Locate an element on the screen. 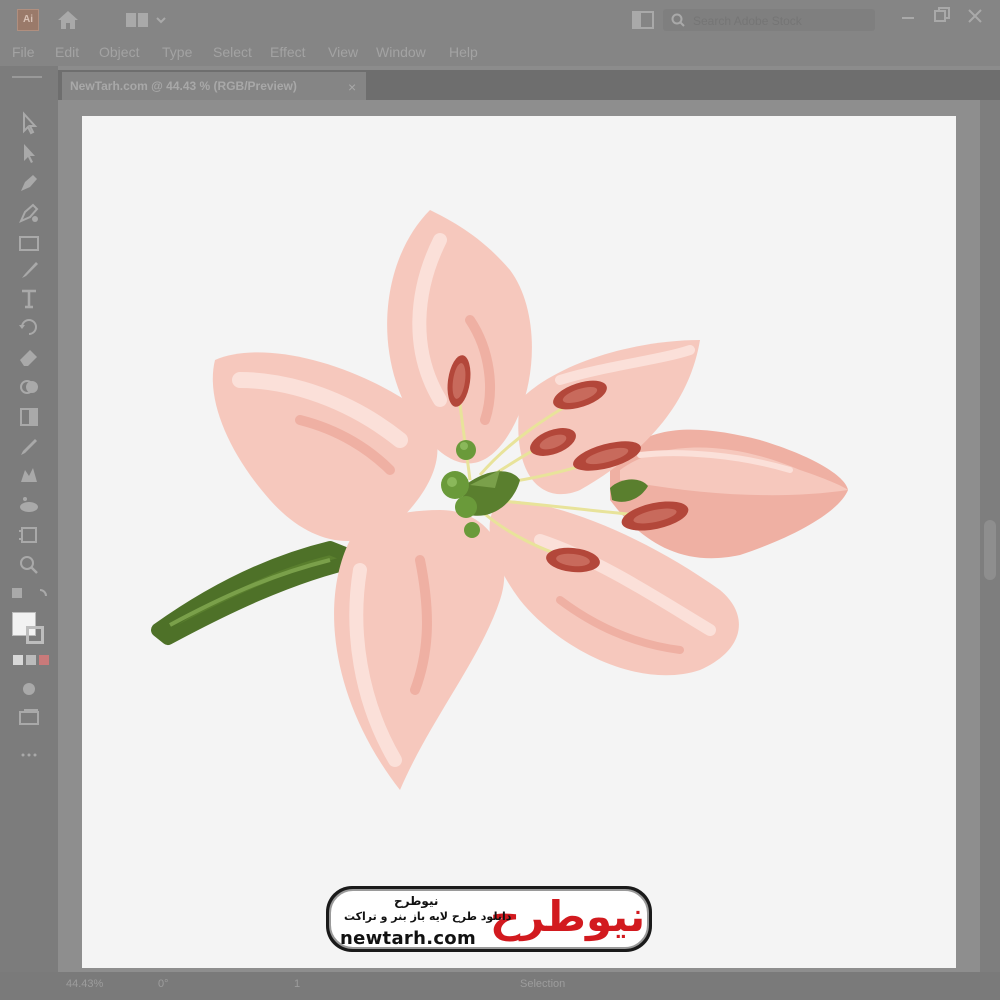 The width and height of the screenshot is (1000, 1000). watermark-url: newtarh.com is located at coordinates (408, 938).